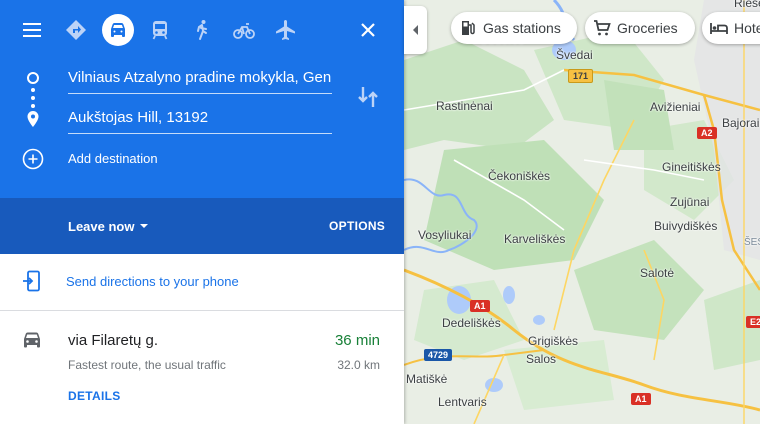  I want to click on add-destination-icon, so click(33, 159).